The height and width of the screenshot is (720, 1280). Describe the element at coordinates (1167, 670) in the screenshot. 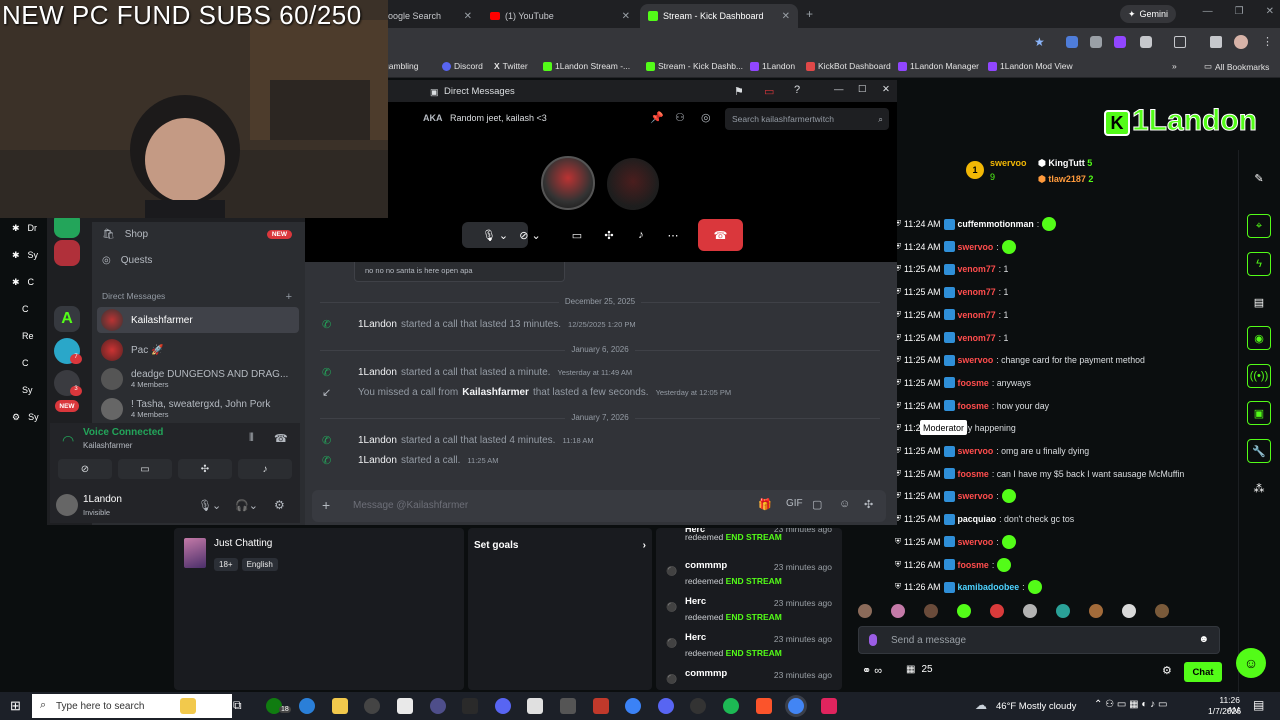

I see `settings-icon: ⚙` at that location.